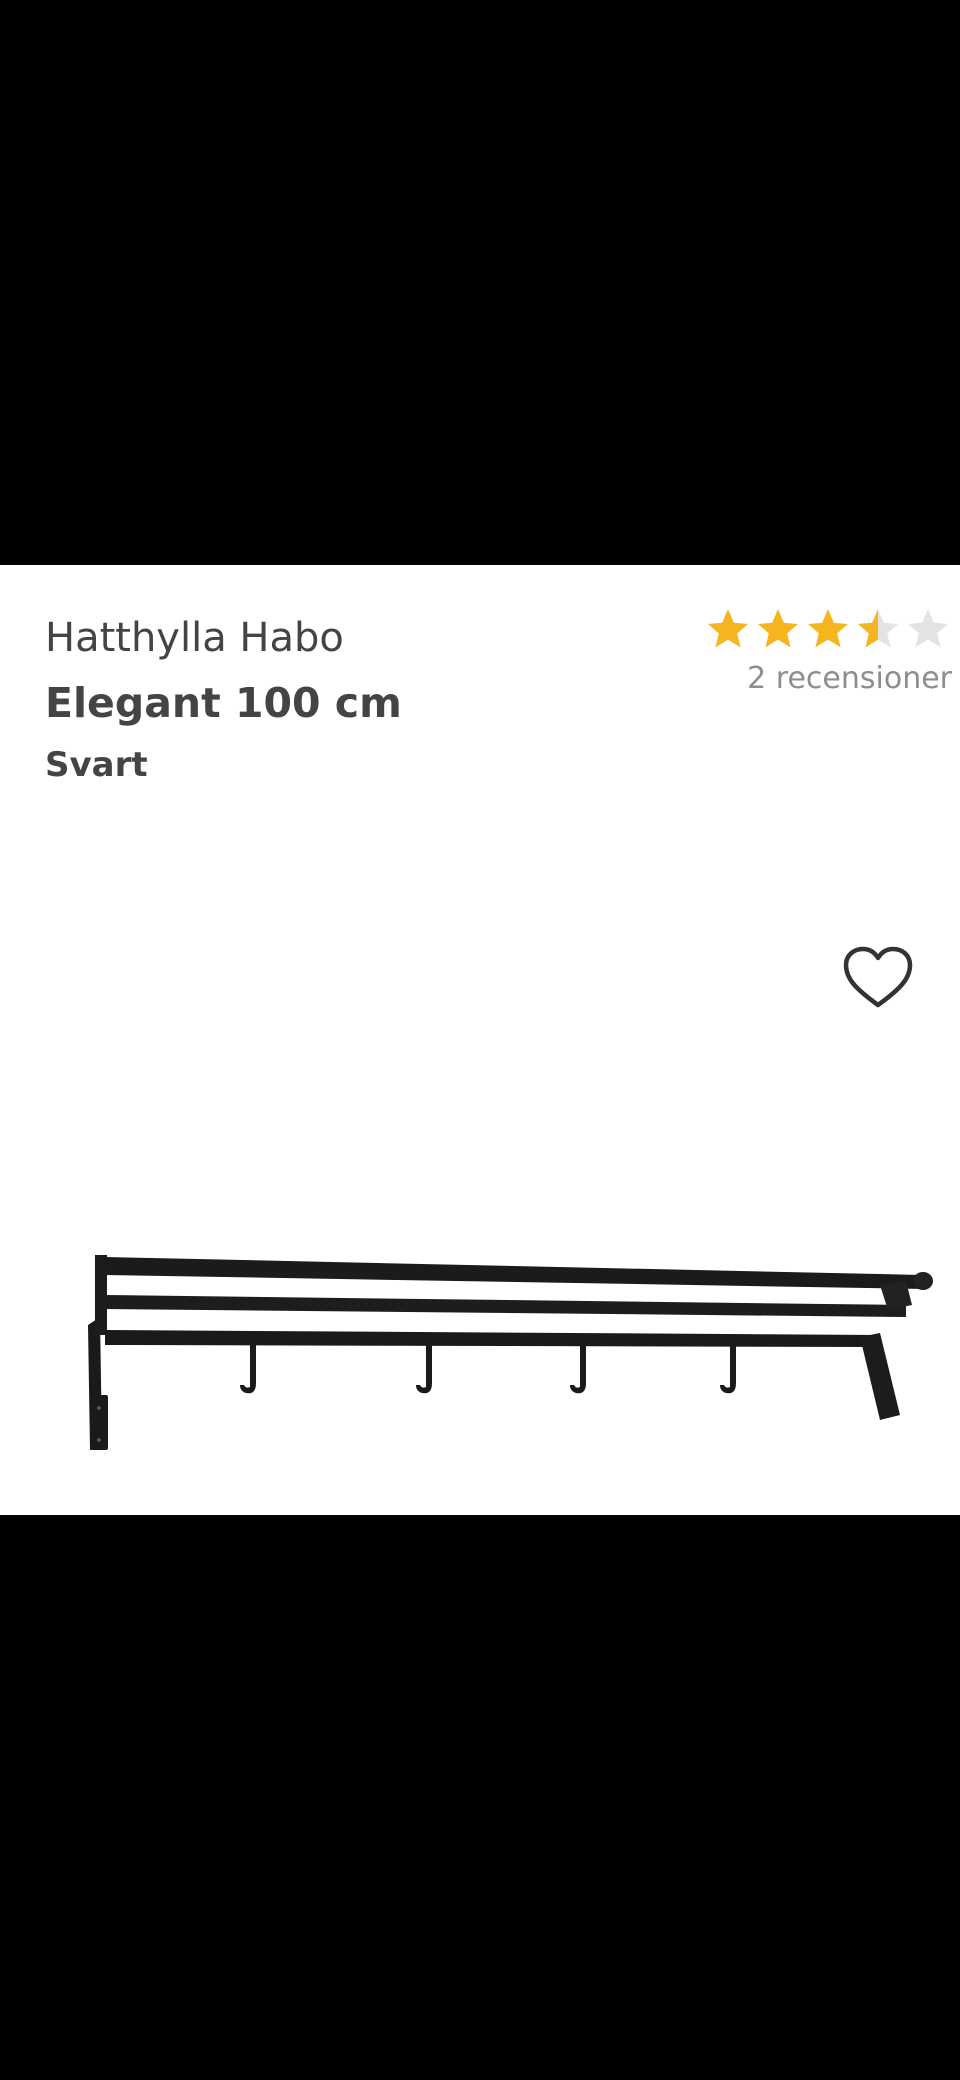 This screenshot has height=2080, width=960. Describe the element at coordinates (828, 678) in the screenshot. I see `reviews-link: 2 recensioner` at that location.